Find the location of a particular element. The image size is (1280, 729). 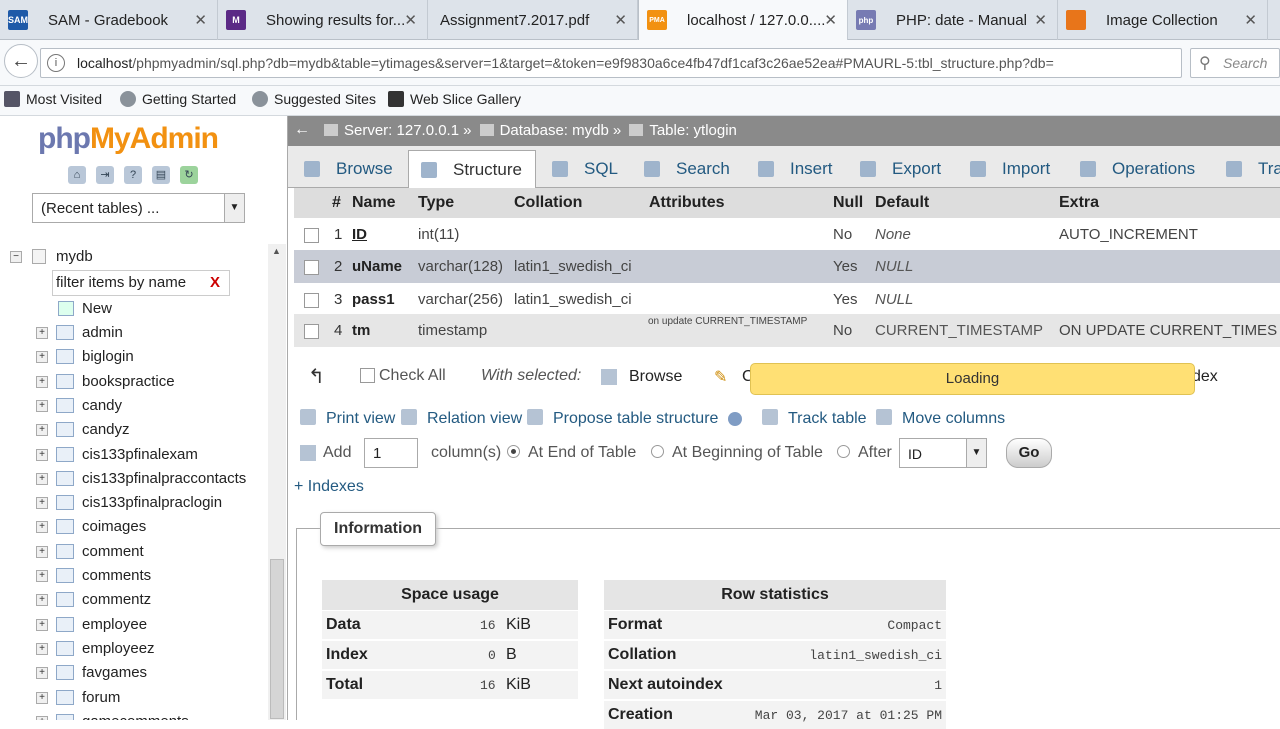

add-column-count-input: 1 is located at coordinates (391, 453).